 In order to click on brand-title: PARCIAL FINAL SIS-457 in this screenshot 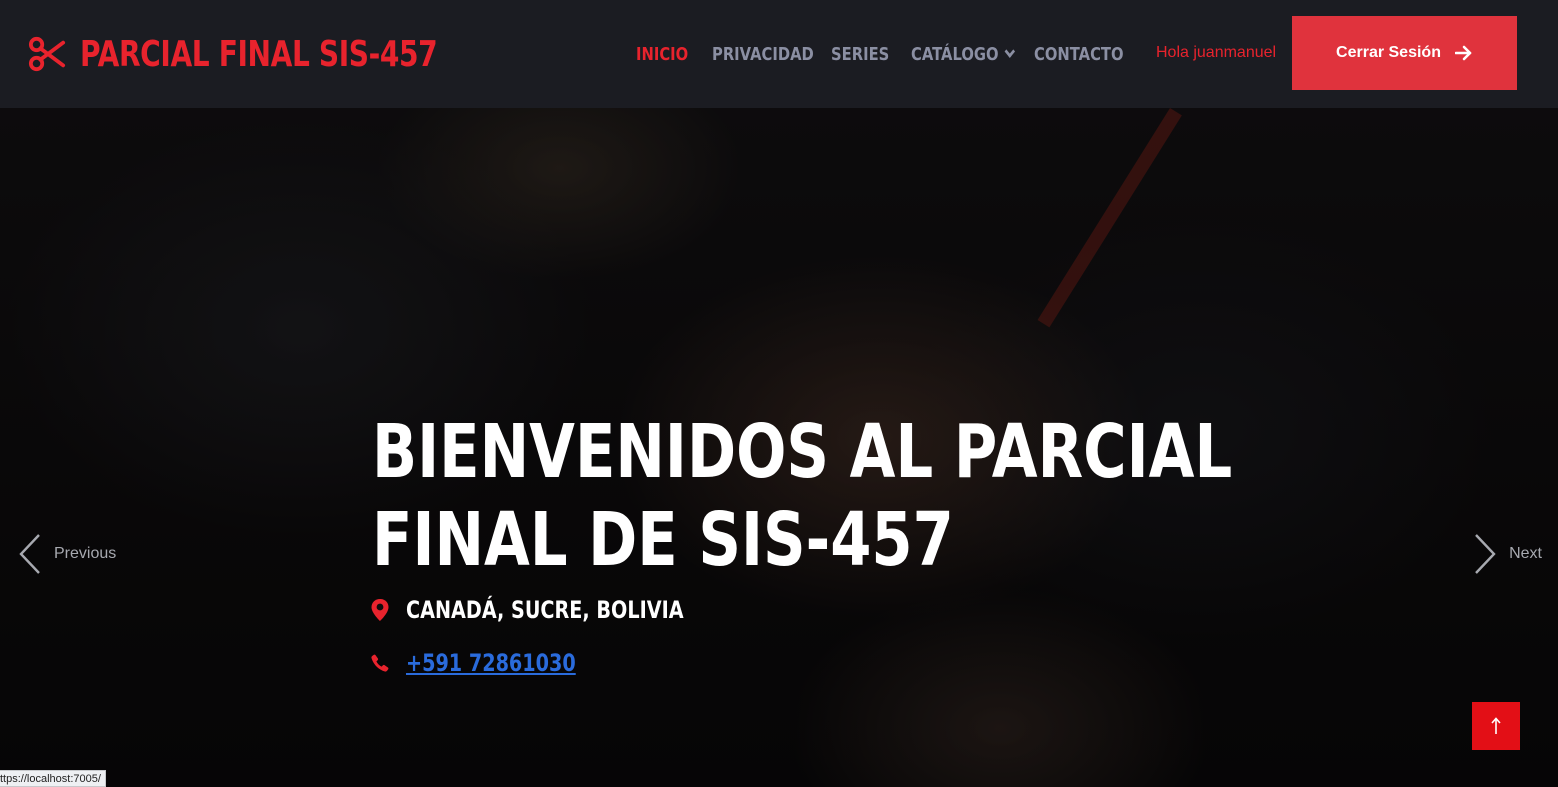, I will do `click(259, 54)`.